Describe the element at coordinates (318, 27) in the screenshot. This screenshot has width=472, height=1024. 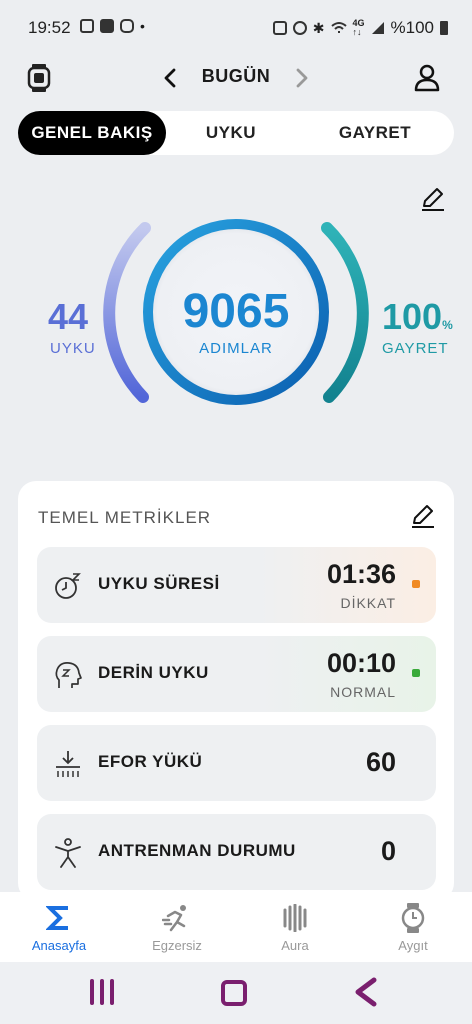
I see `bluetooth-icon: ✱` at that location.